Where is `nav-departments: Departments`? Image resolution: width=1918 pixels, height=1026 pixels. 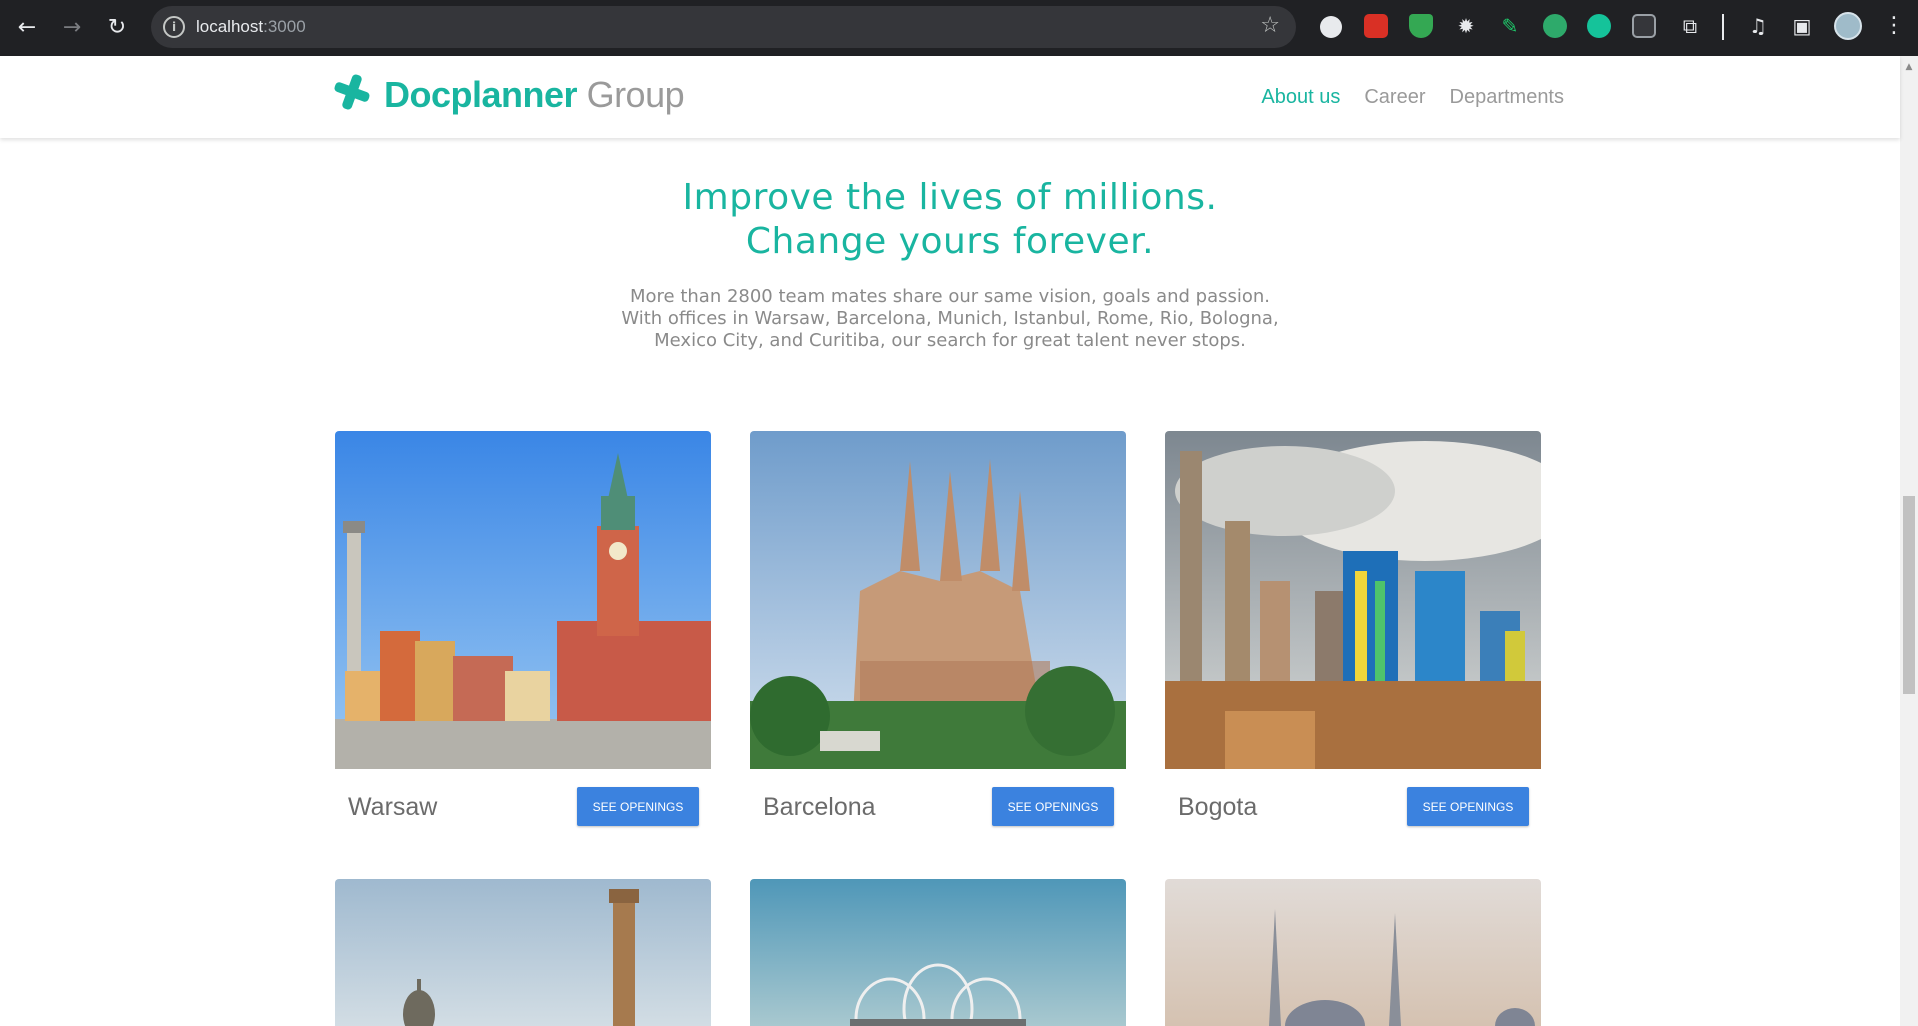
nav-departments: Departments is located at coordinates (1507, 97).